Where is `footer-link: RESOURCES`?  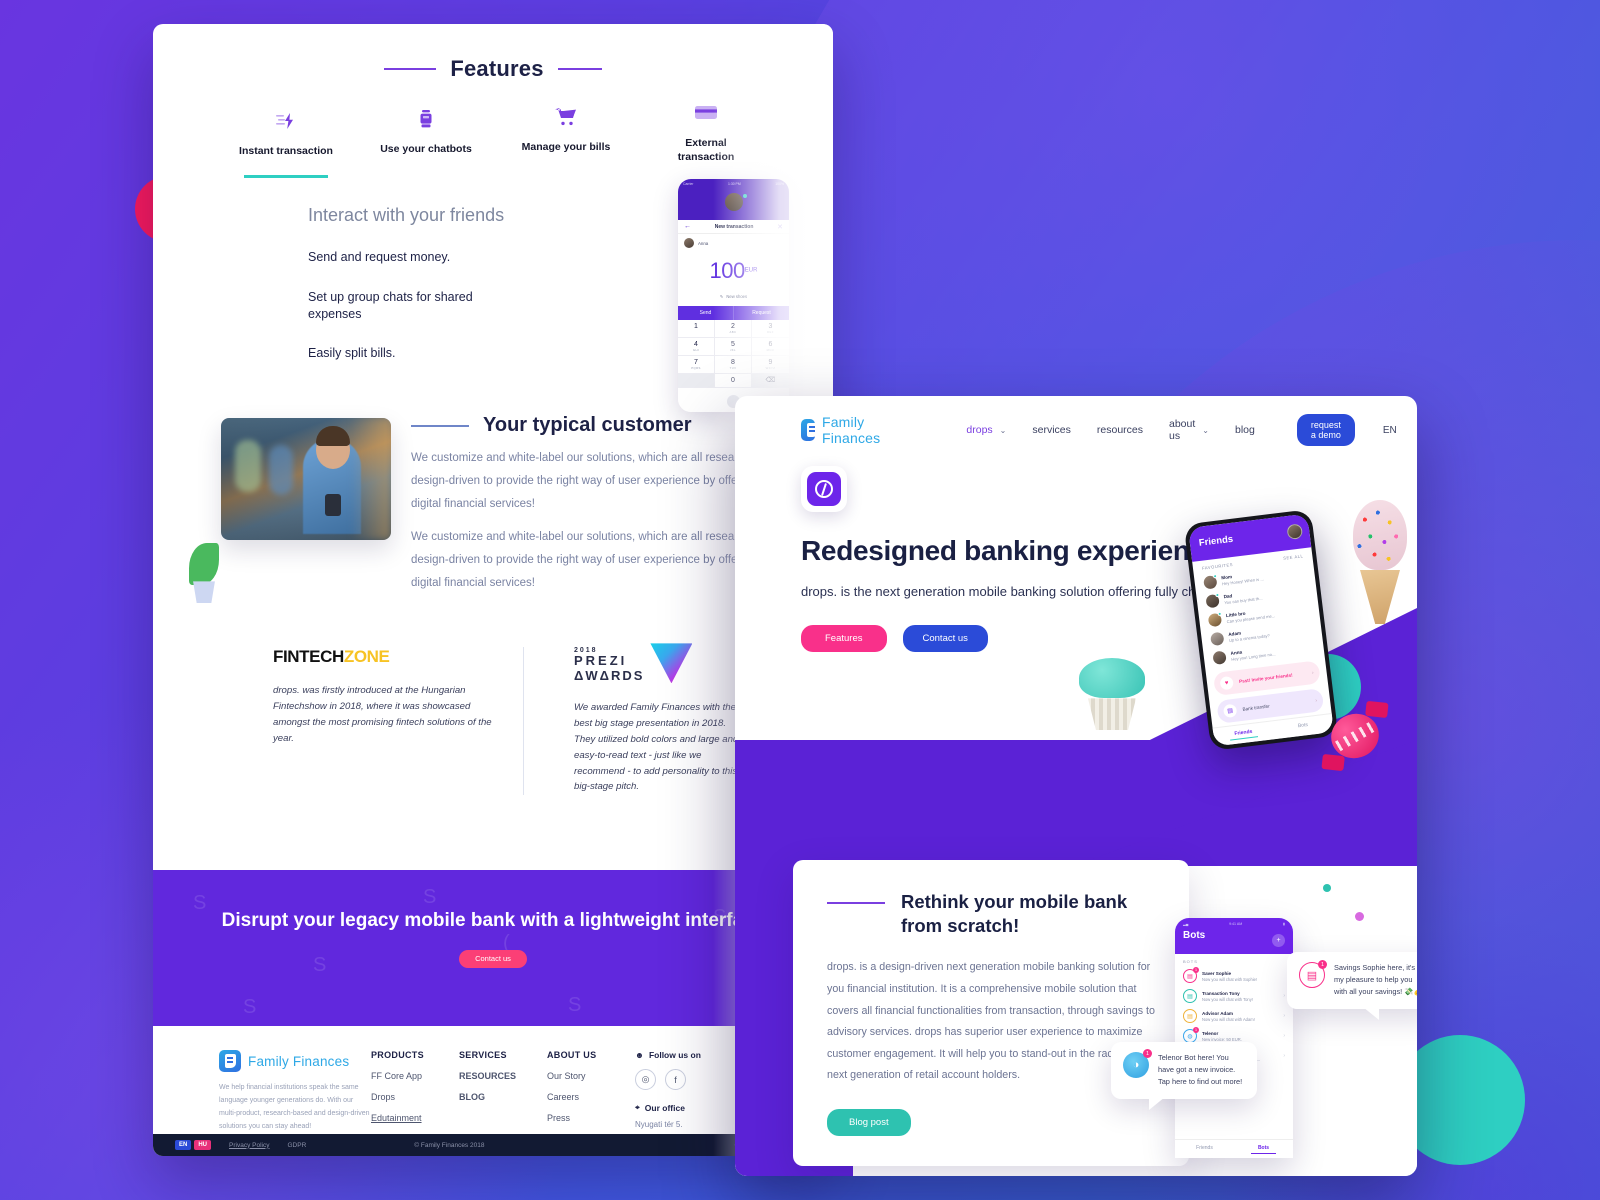 footer-link: RESOURCES is located at coordinates (503, 1076).